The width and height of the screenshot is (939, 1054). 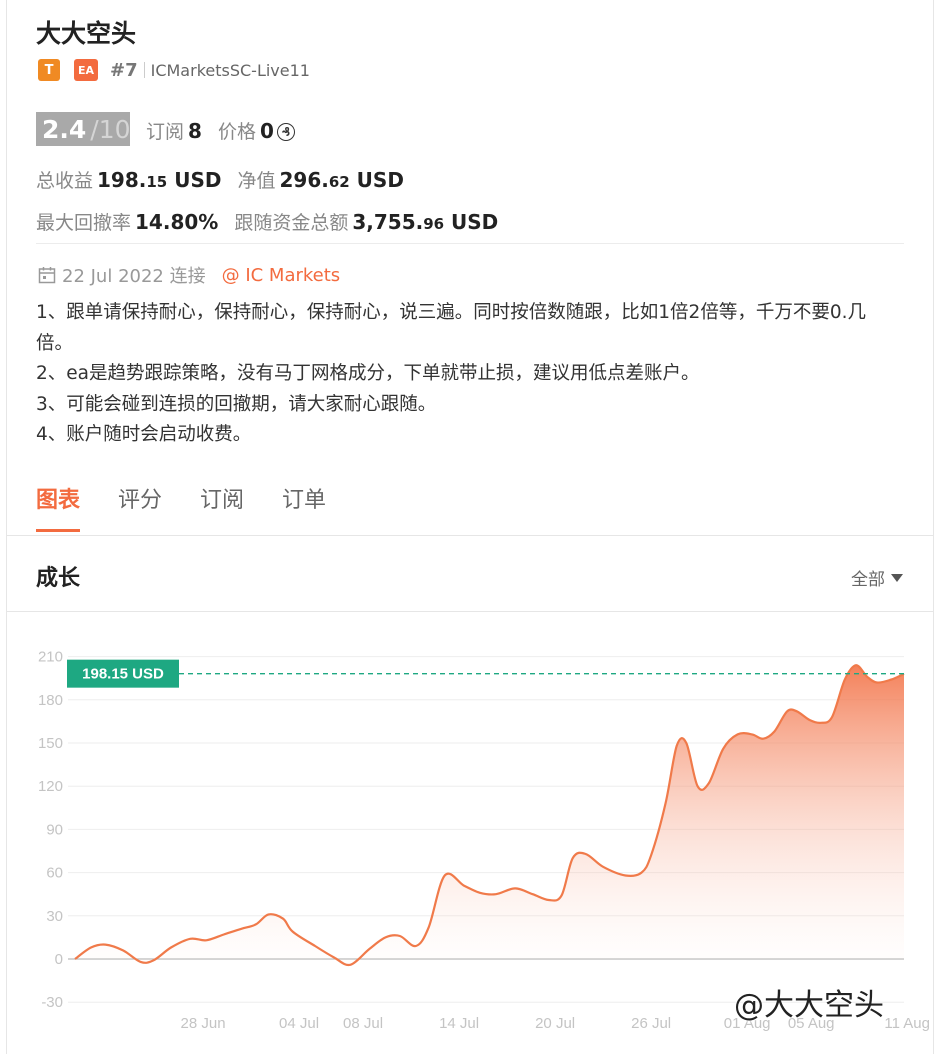 I want to click on subscribe-count: 8, so click(x=195, y=131).